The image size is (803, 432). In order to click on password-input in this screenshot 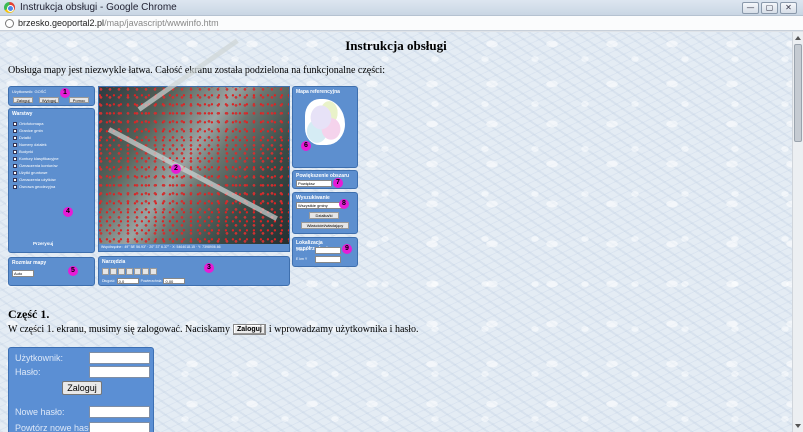, I will do `click(119, 372)`.